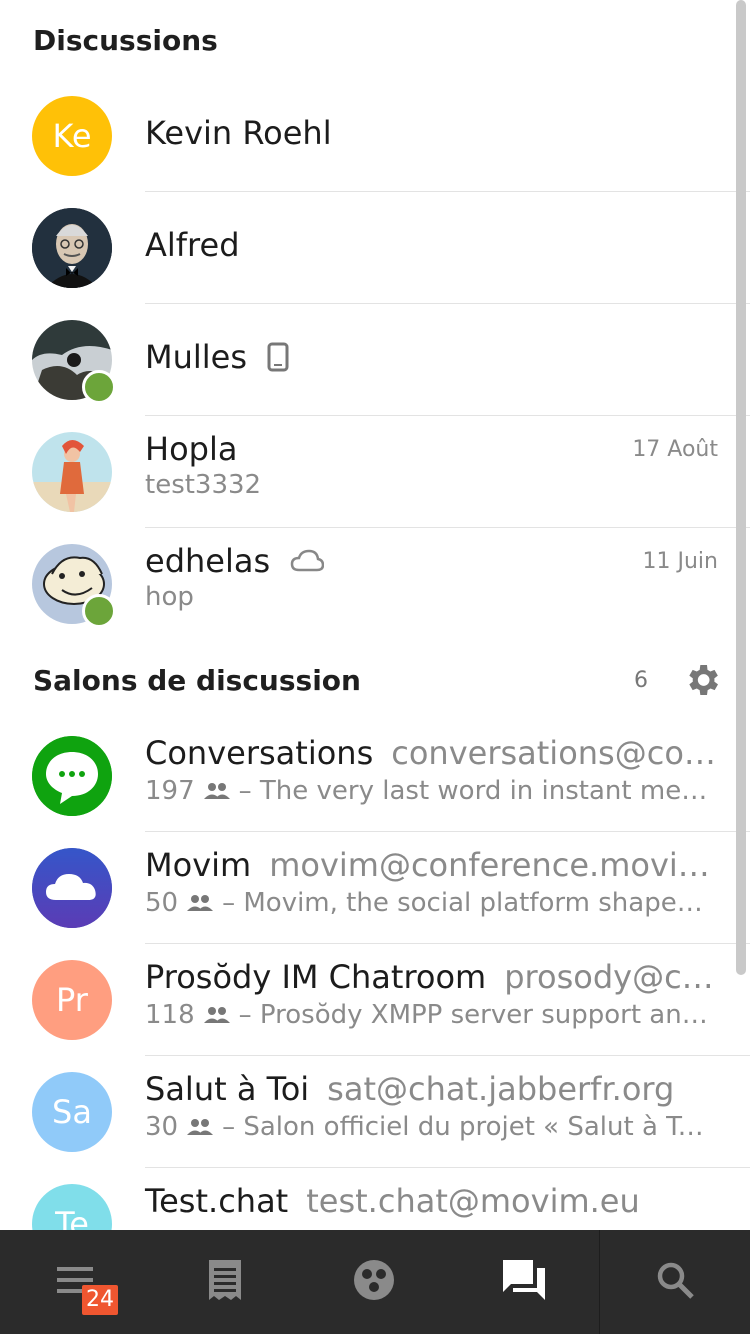 This screenshot has width=750, height=1334. What do you see at coordinates (238, 133) in the screenshot?
I see `contact-name: Kevin Roehl` at bounding box center [238, 133].